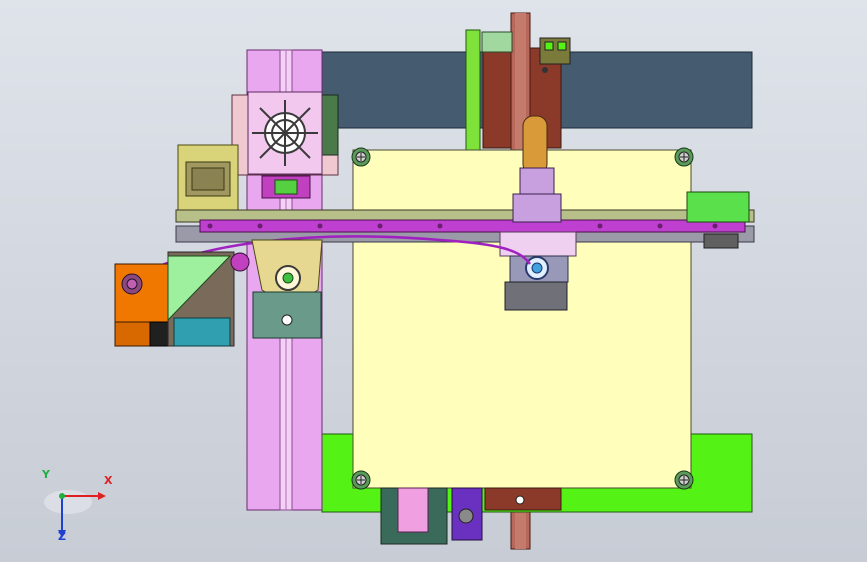 This screenshot has width=867, height=562. Describe the element at coordinates (62, 496) in the screenshot. I see `y-axis-dot` at that location.